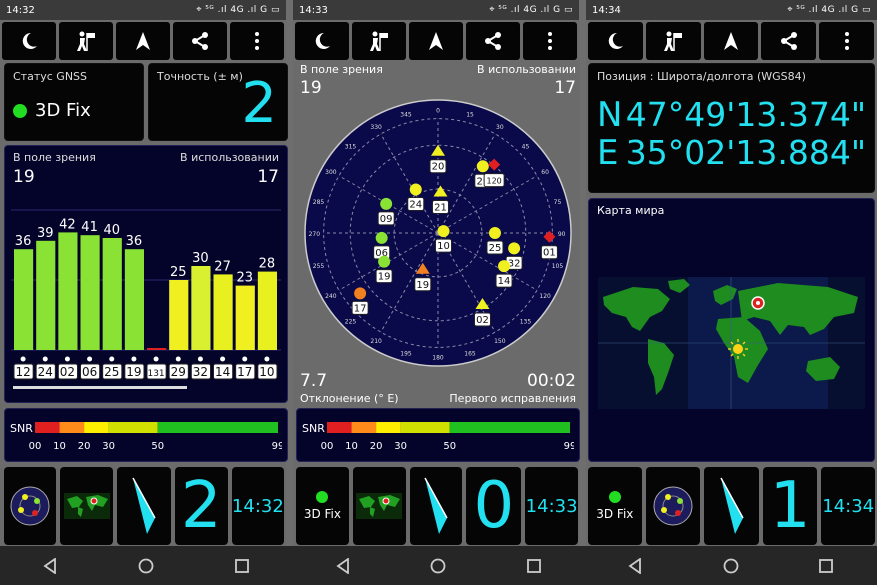  What do you see at coordinates (562, 234) in the screenshot?
I see `compass-tick-label: 90` at bounding box center [562, 234].